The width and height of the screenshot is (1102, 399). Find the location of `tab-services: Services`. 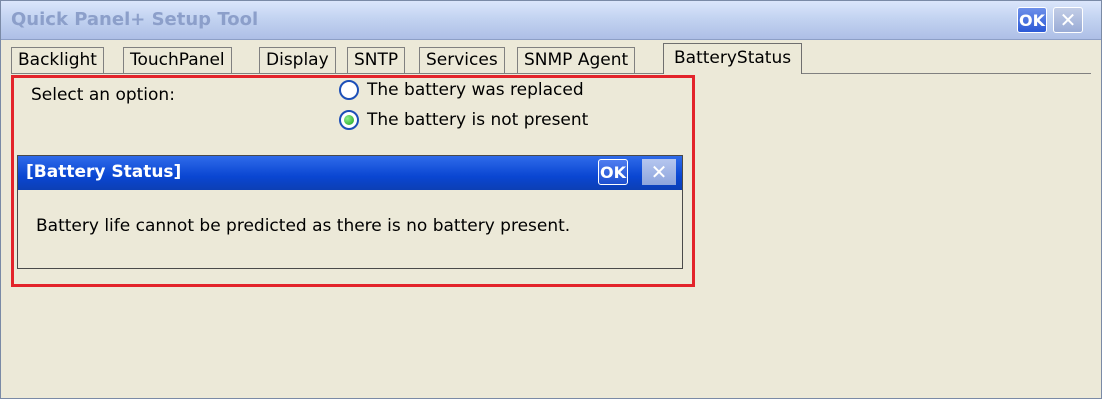

tab-services: Services is located at coordinates (462, 60).